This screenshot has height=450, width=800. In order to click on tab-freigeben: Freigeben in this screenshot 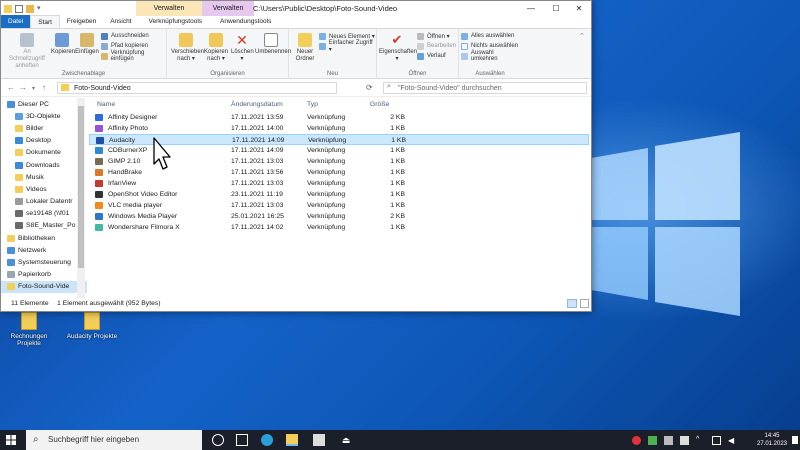, I will do `click(81, 21)`.